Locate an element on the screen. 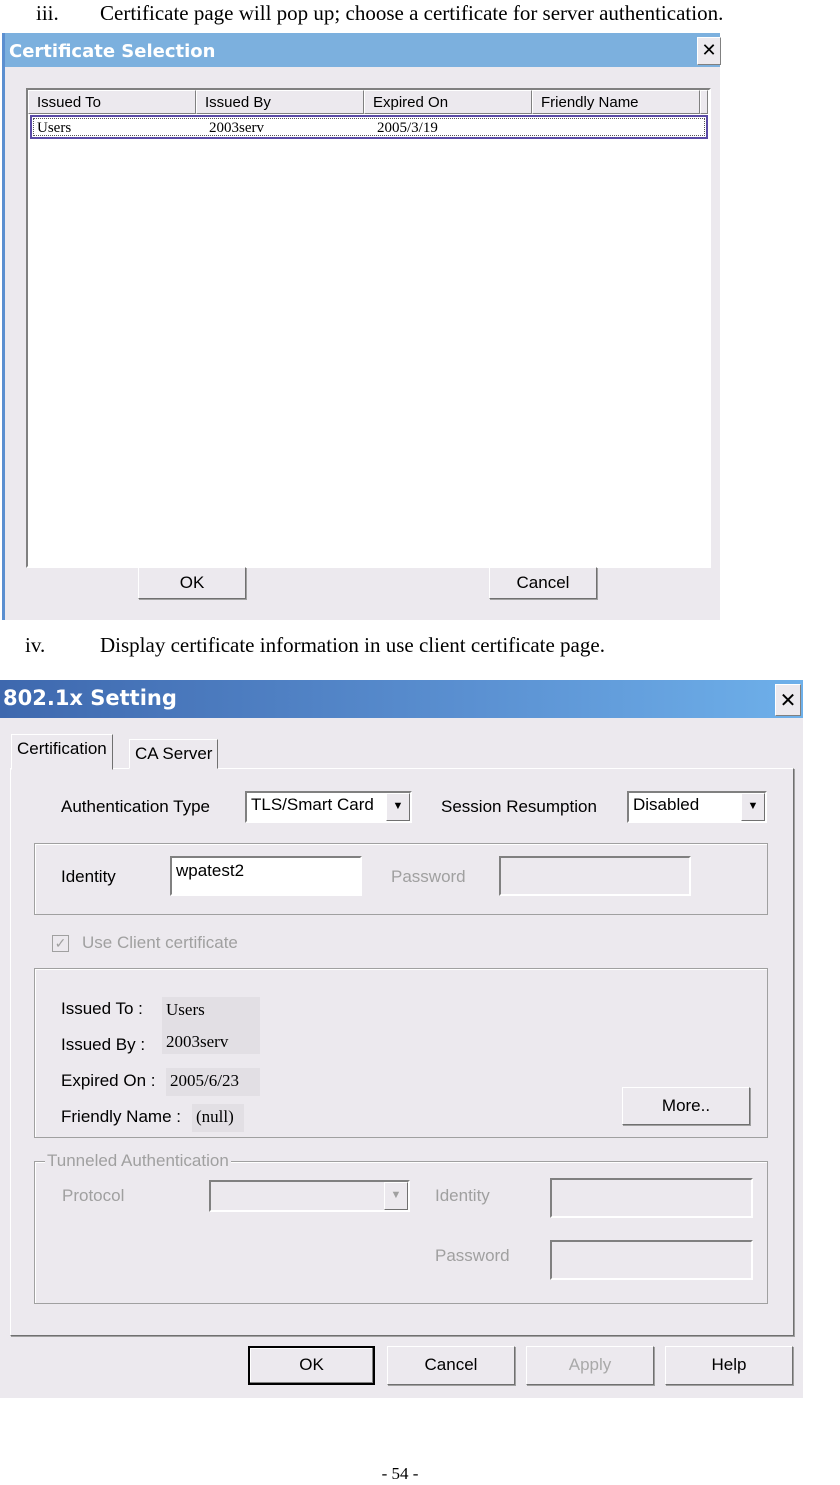 The image size is (840, 1485). tab-certification: Certification is located at coordinates (62, 752).